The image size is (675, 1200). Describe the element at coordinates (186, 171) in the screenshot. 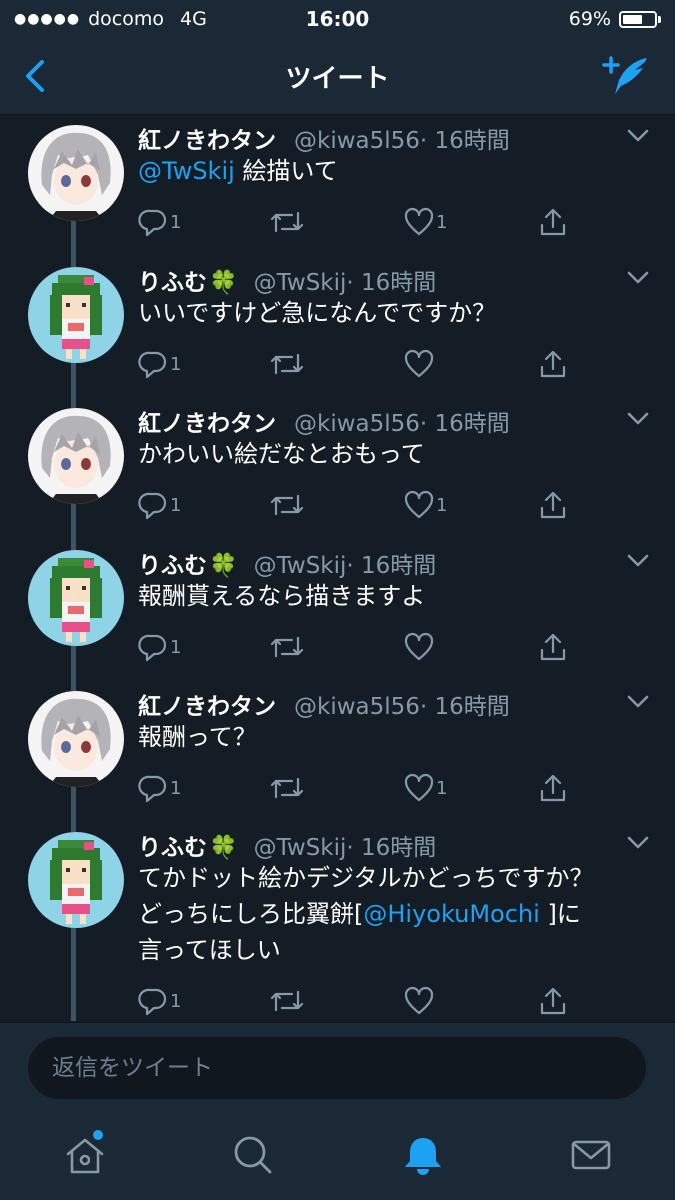

I see `mention-link: @TwSkij` at that location.